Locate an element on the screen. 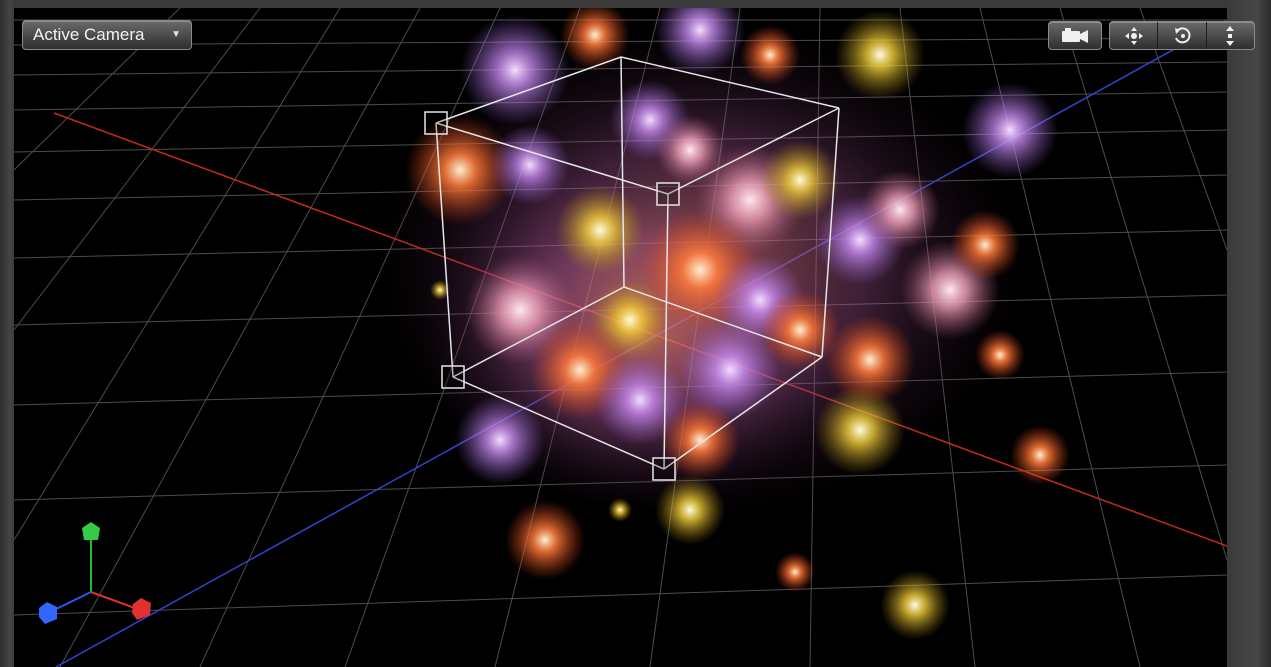  chevron-down-icon: ▼ is located at coordinates (176, 34).